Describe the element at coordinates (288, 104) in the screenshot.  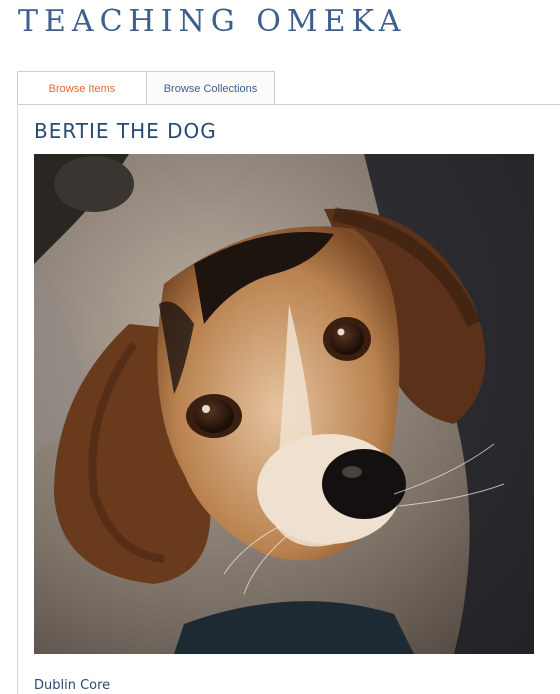
I see `nav-divider` at that location.